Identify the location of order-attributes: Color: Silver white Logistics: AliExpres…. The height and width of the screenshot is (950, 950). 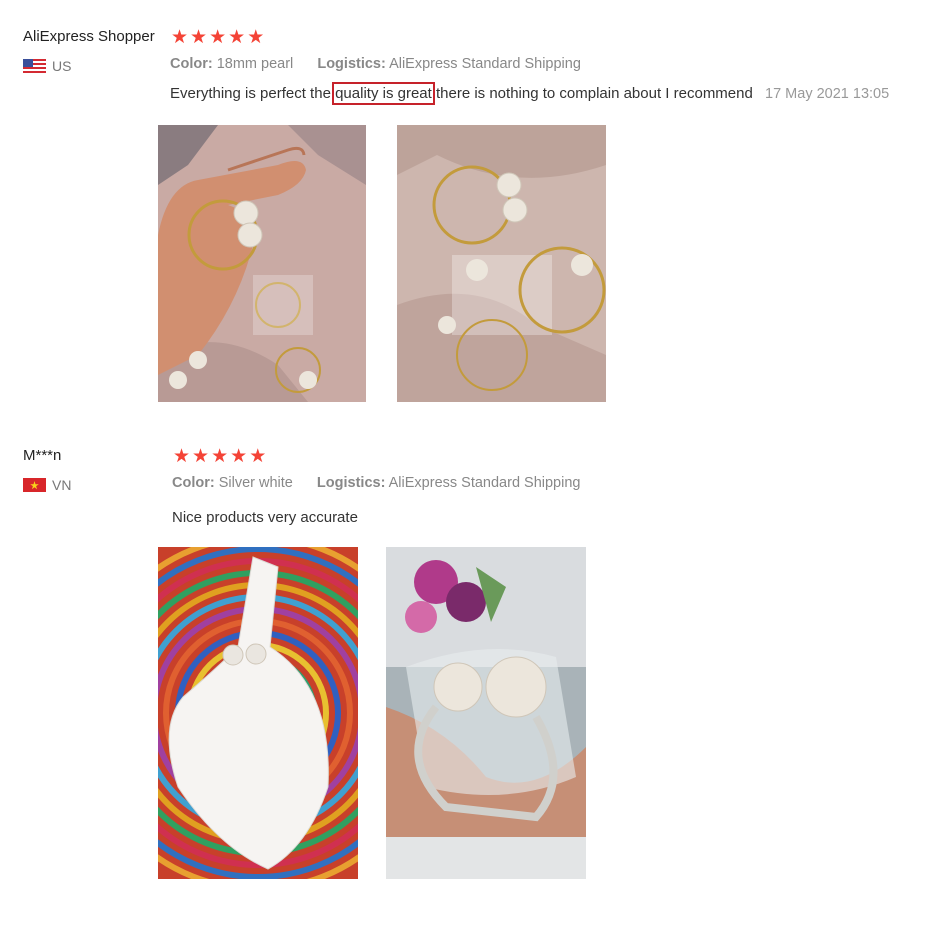
(376, 483).